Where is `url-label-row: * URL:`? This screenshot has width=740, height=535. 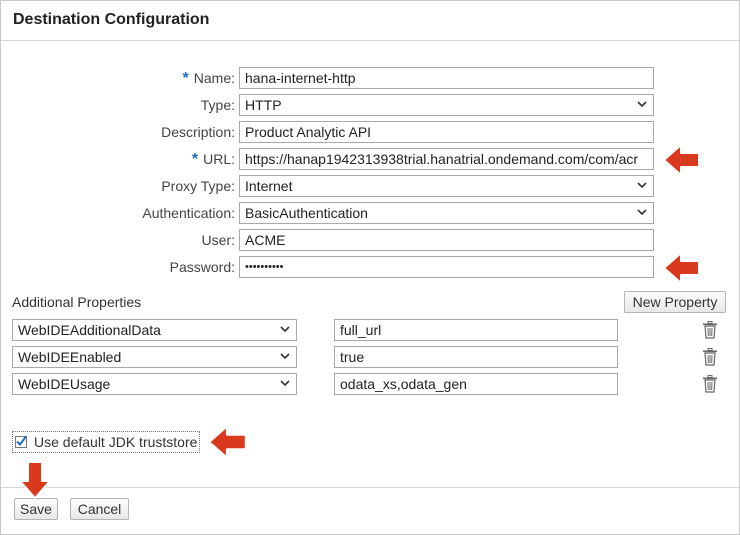
url-label-row: * URL: is located at coordinates (118, 159).